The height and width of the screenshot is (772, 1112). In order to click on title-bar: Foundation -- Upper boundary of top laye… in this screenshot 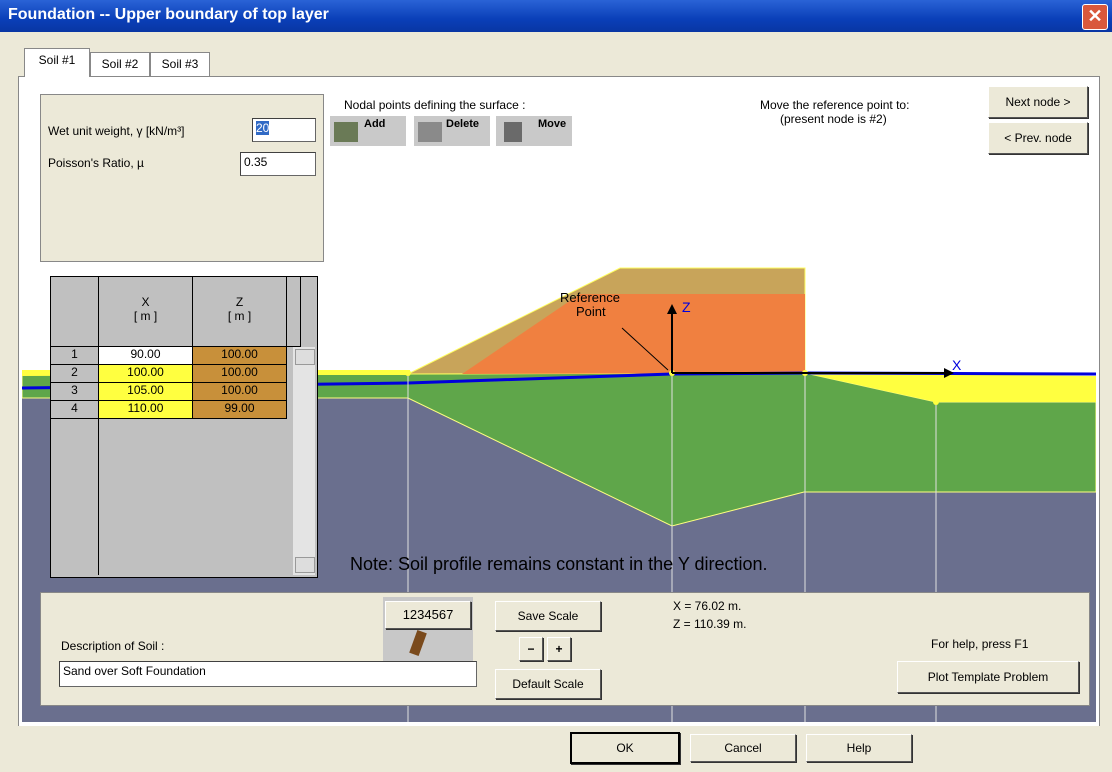, I will do `click(556, 16)`.